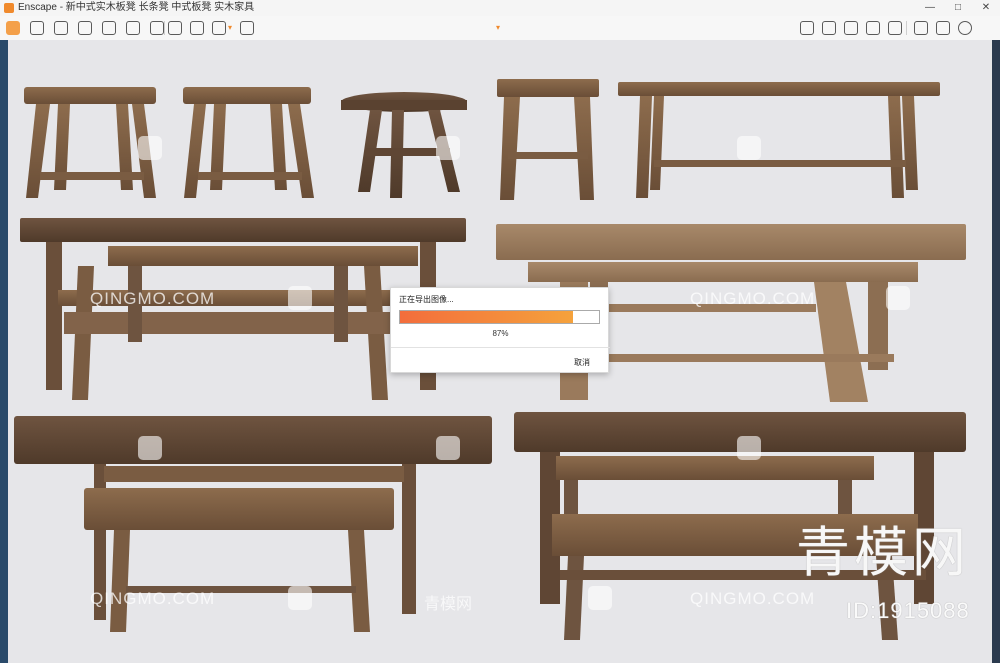 The width and height of the screenshot is (1000, 663). Describe the element at coordinates (37, 28) in the screenshot. I see `link-icon` at that location.